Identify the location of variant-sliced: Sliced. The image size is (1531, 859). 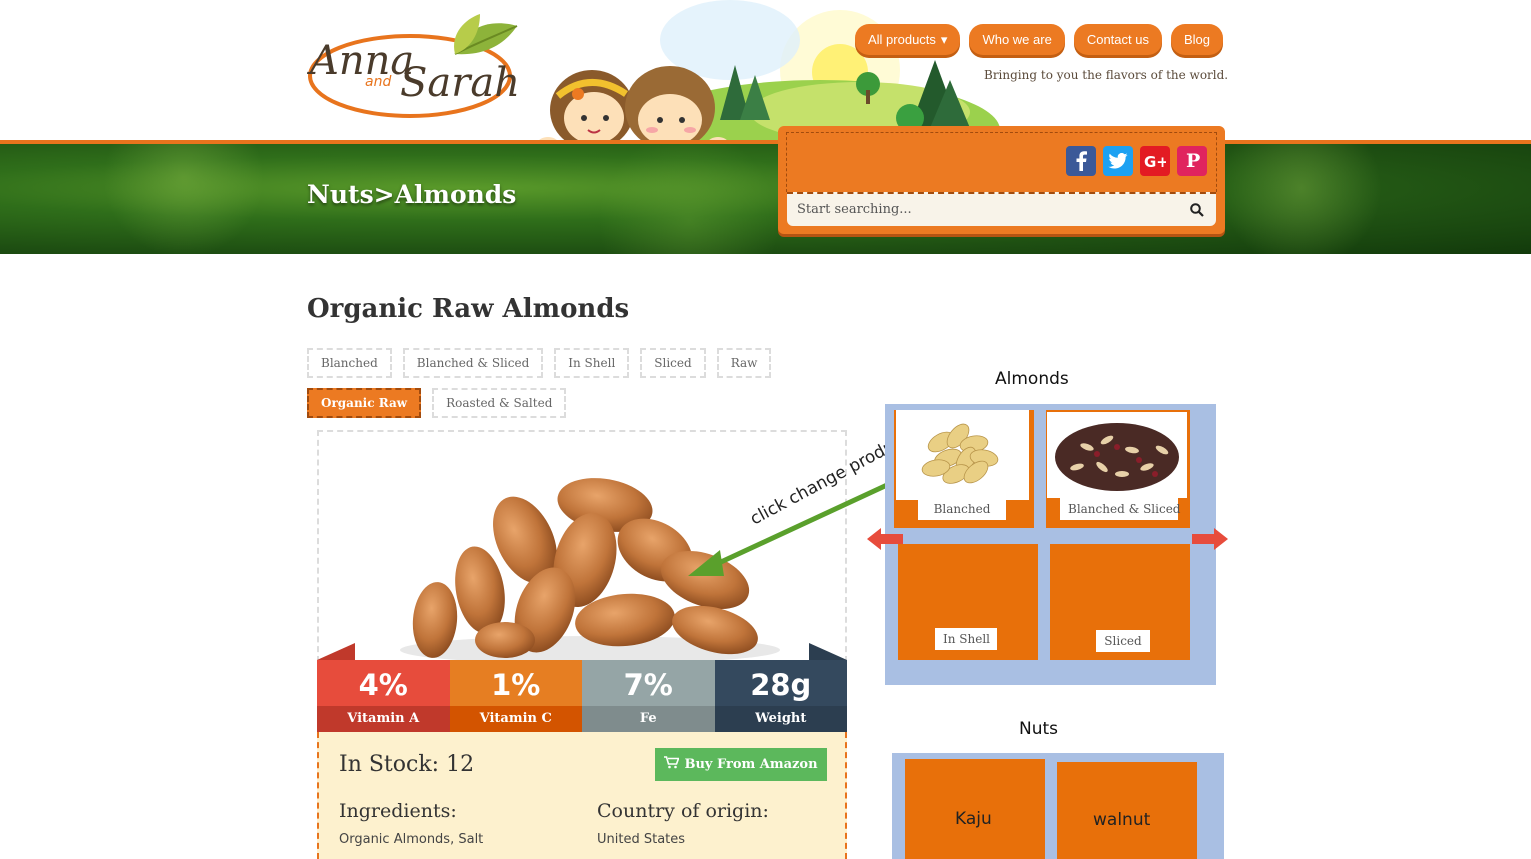
(673, 363).